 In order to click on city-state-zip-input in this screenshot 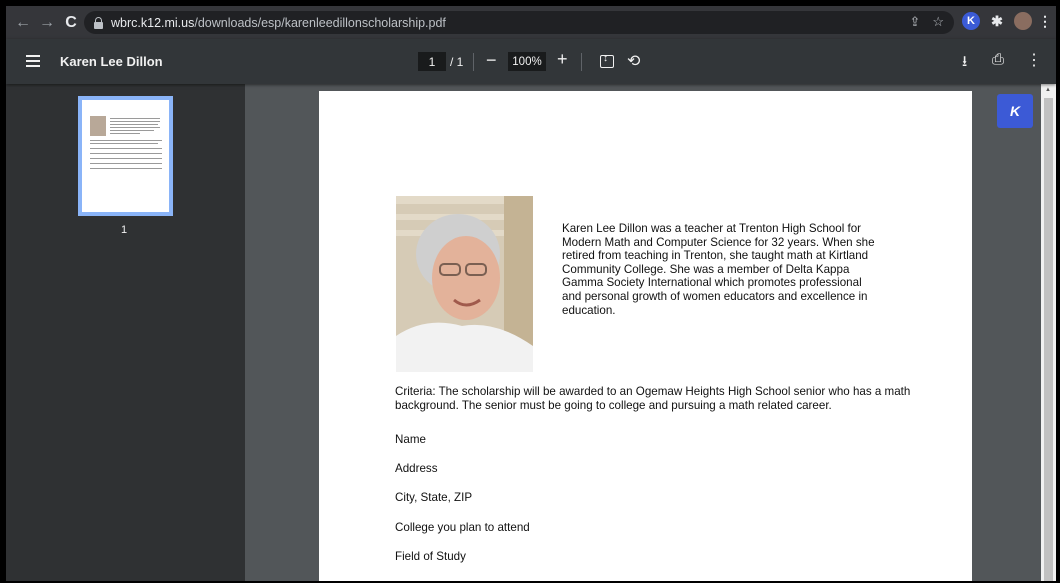, I will do `click(687, 498)`.